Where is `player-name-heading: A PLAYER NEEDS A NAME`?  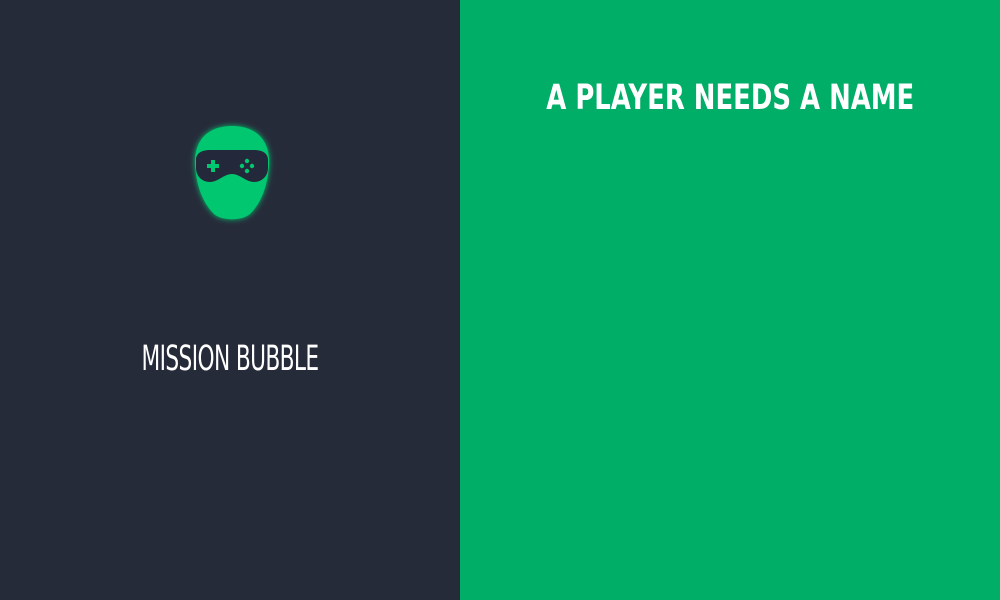 player-name-heading: A PLAYER NEEDS A NAME is located at coordinates (730, 98).